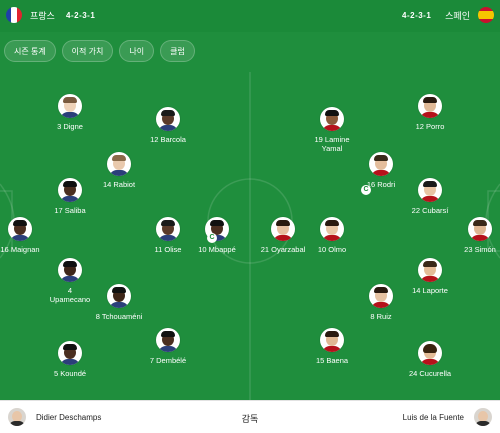  Describe the element at coordinates (250, 416) in the screenshot. I see `coaches-row: Didier Deschamps 감독 Luis de la Fuente` at that location.